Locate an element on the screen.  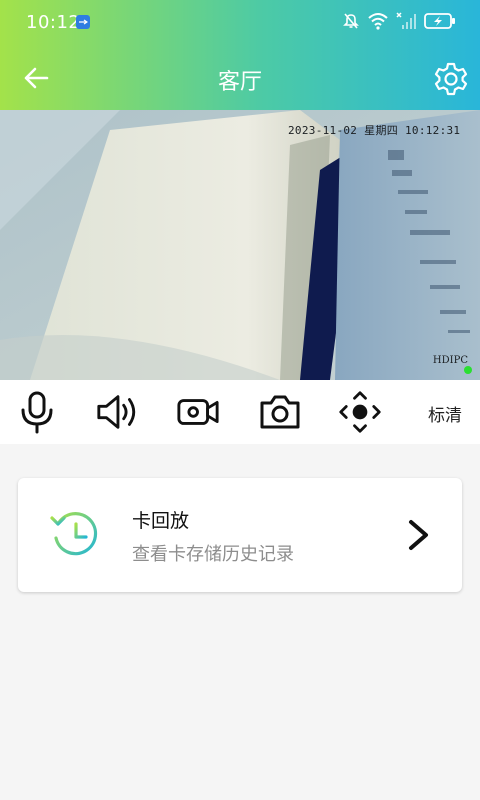
card-title: 卡回放 is located at coordinates (161, 521).